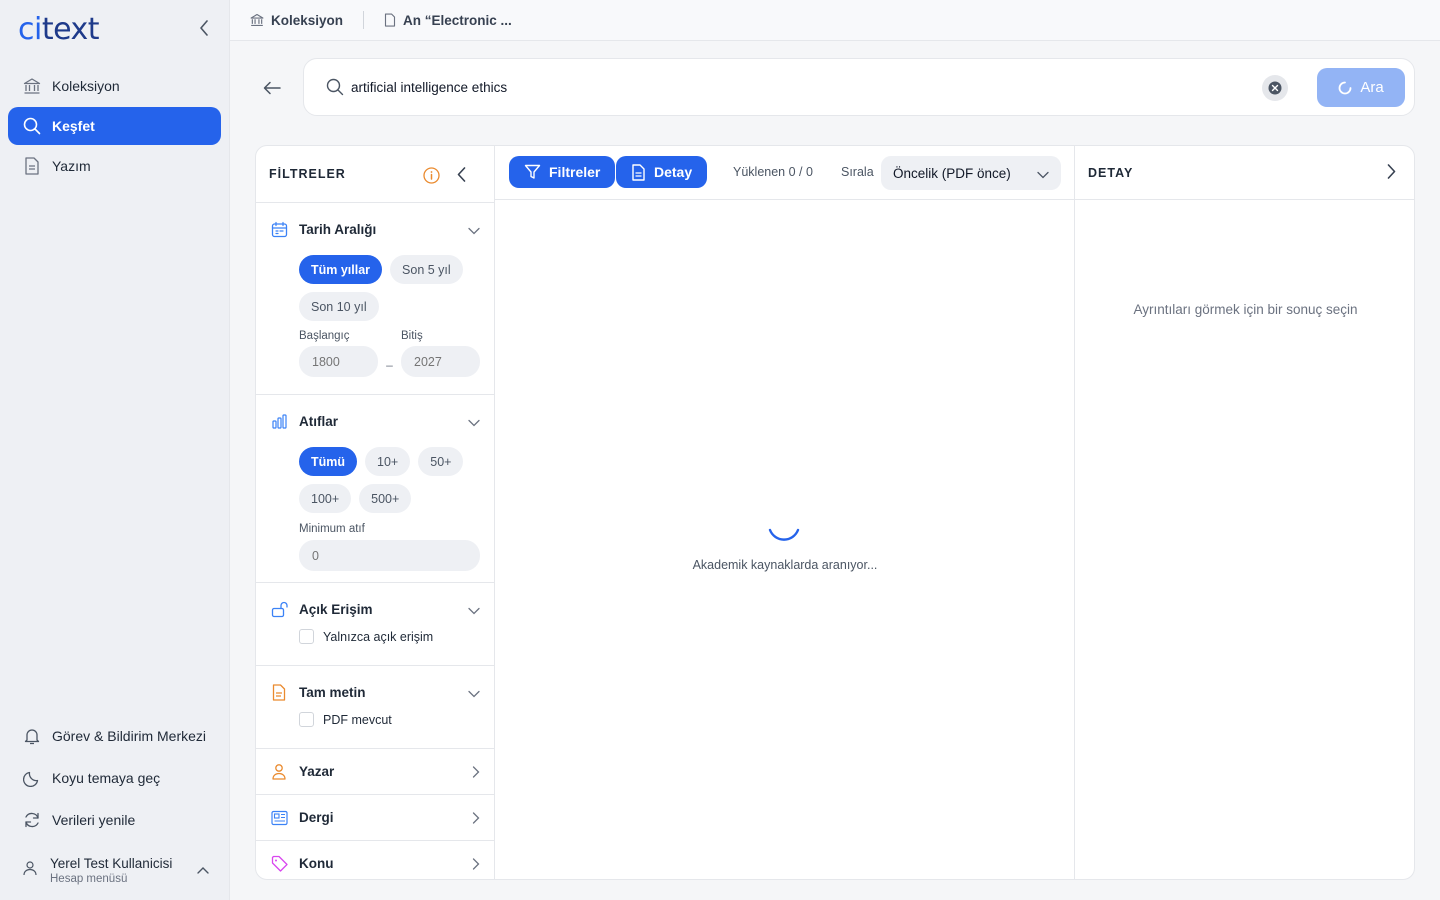 The image size is (1440, 900). I want to click on breadcrumb-divider, so click(364, 20).